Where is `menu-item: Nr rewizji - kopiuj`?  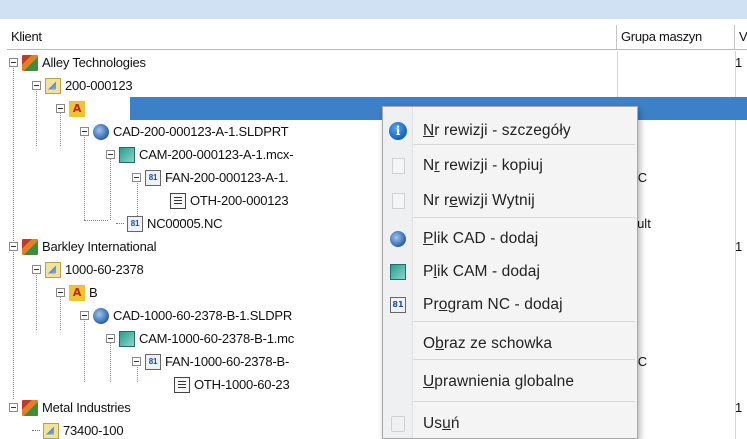
menu-item: Nr rewizji - kopiuj is located at coordinates (510, 166).